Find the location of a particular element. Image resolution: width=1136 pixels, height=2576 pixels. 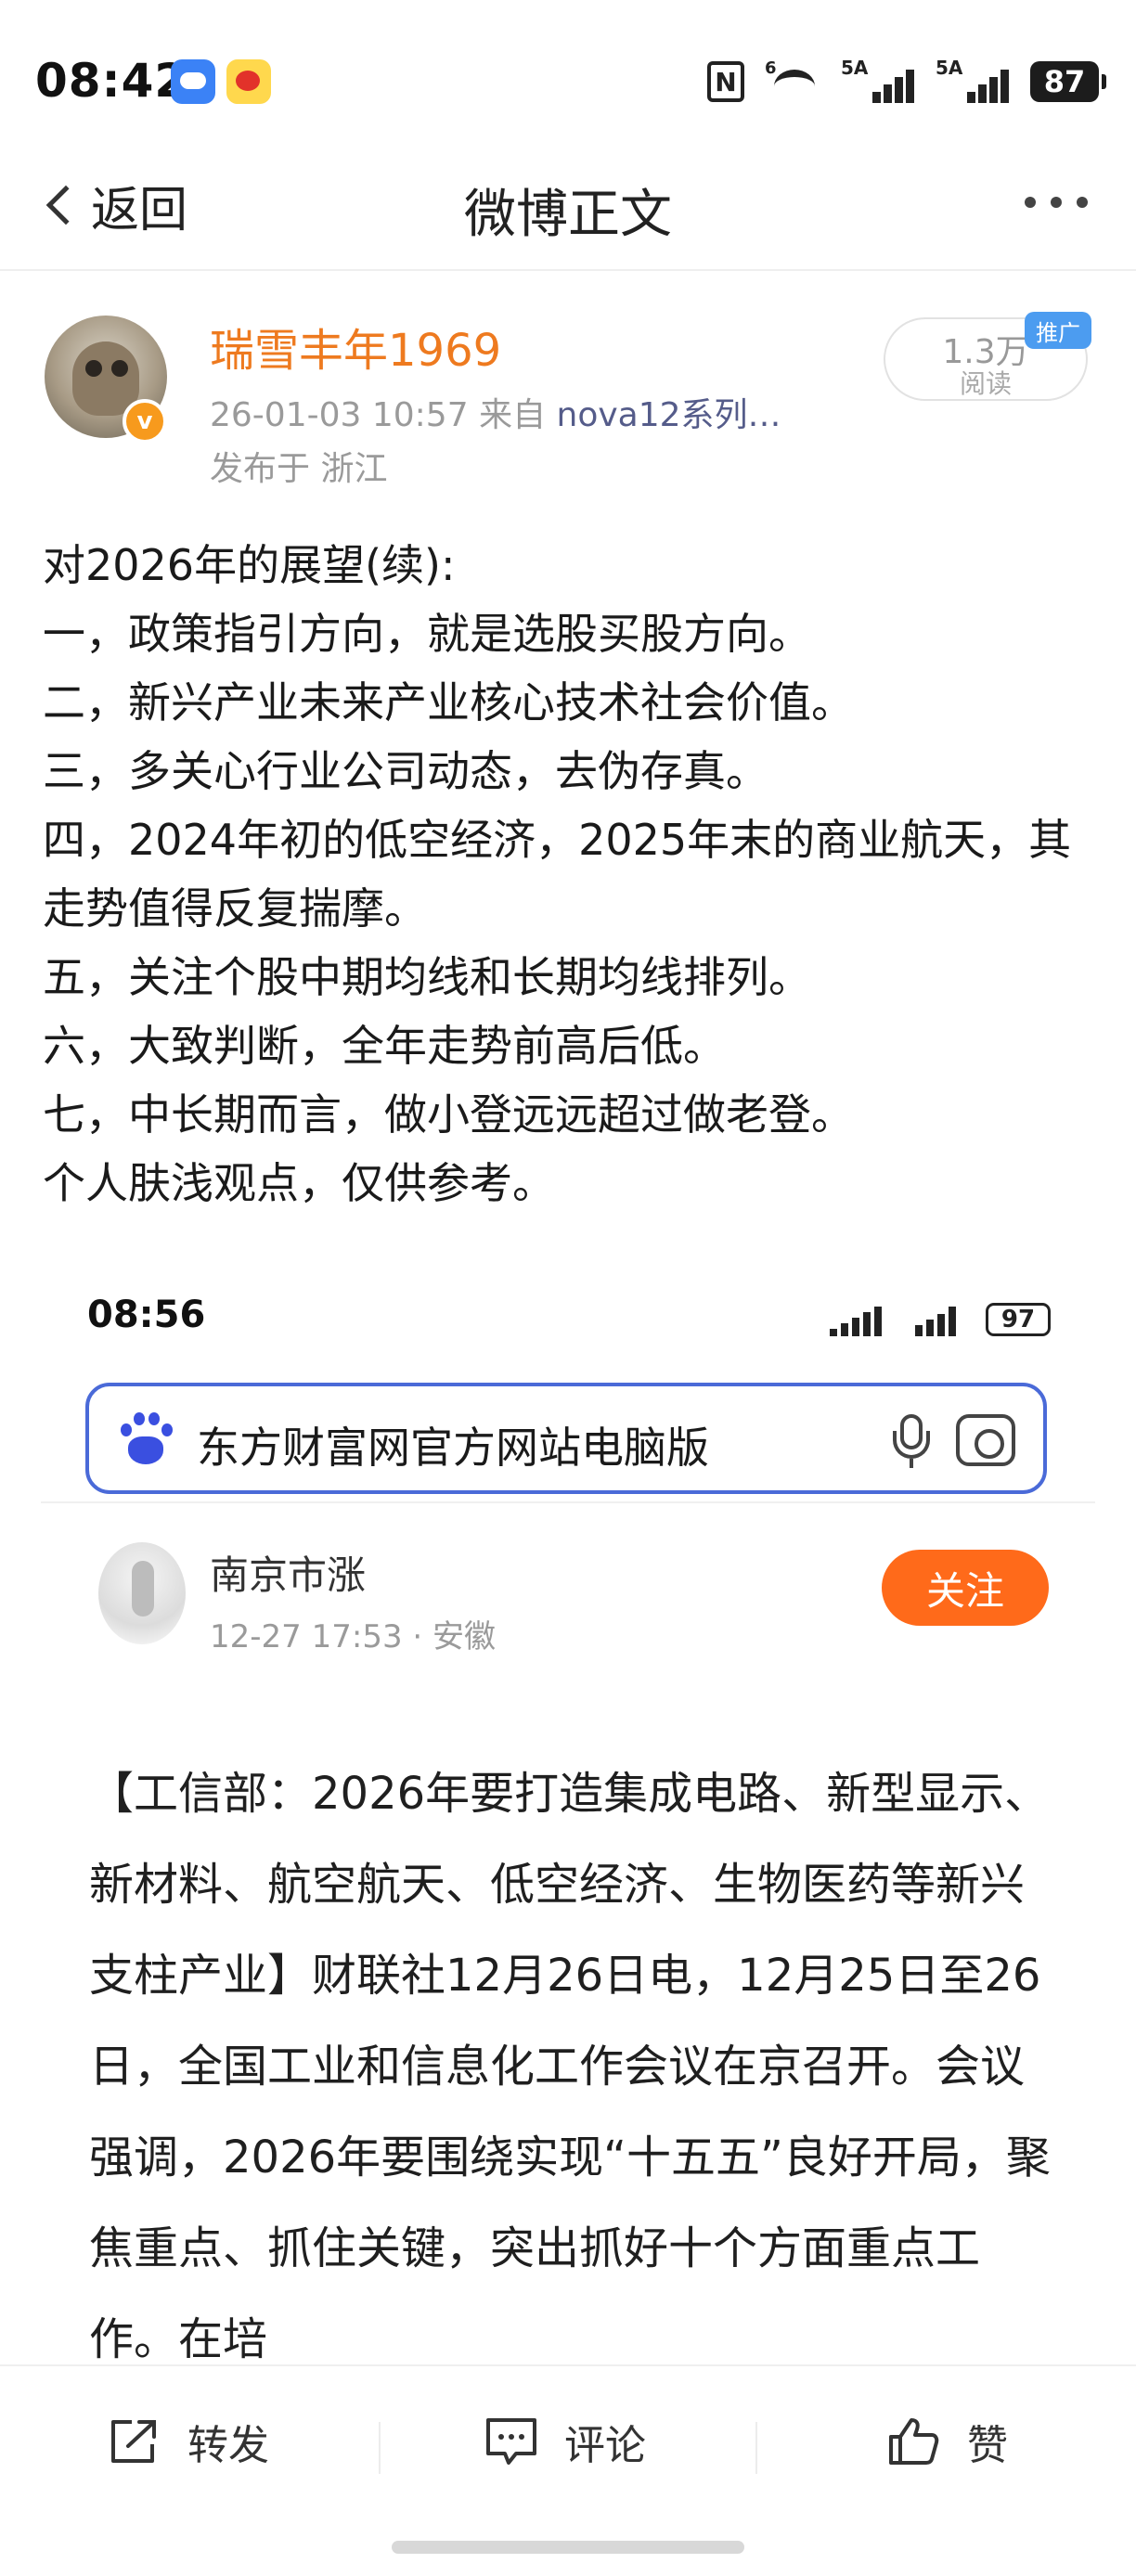

embedded-battery-icon: 97 is located at coordinates (1018, 1320).